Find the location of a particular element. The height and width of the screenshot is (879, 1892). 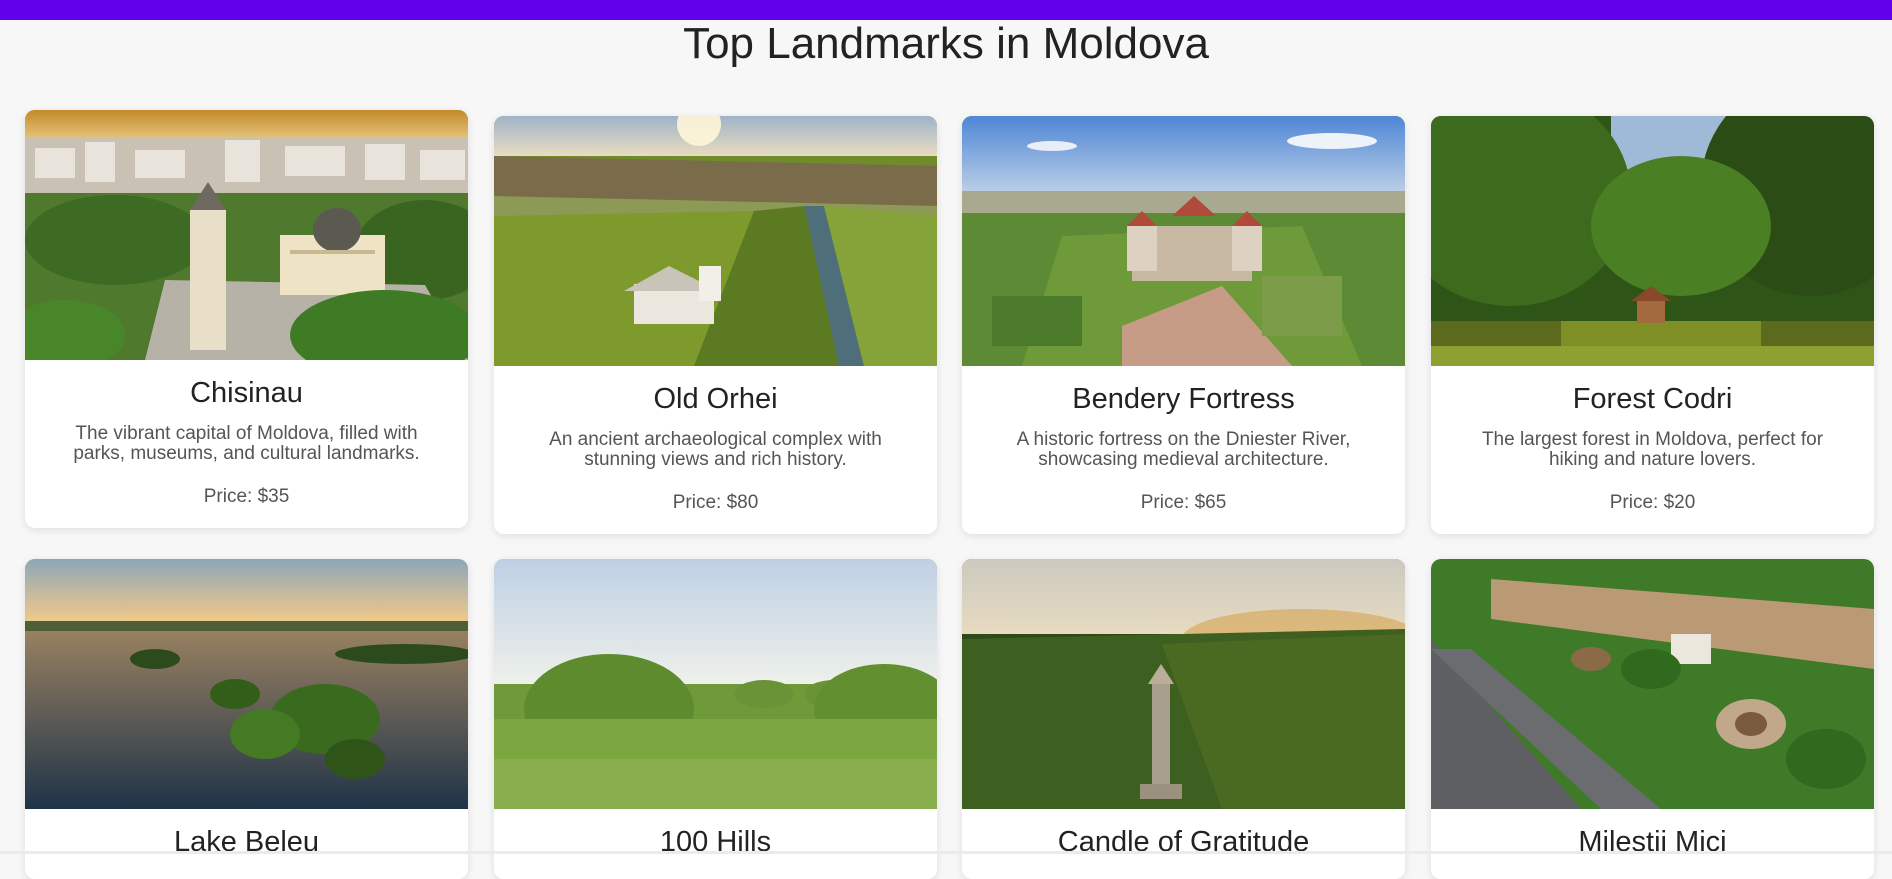

landmark-price: Price: $20 is located at coordinates (1652, 502).